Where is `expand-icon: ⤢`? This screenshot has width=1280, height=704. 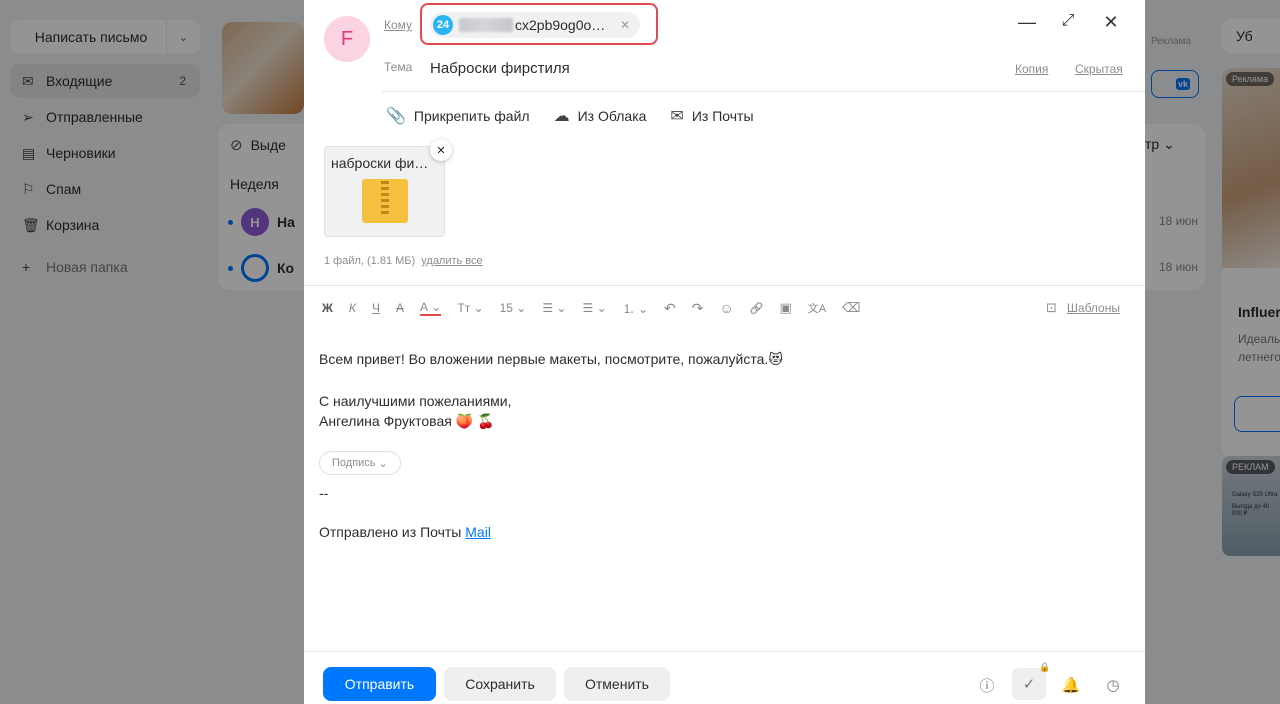
expand-icon: ⤢ is located at coordinates (1068, 21).